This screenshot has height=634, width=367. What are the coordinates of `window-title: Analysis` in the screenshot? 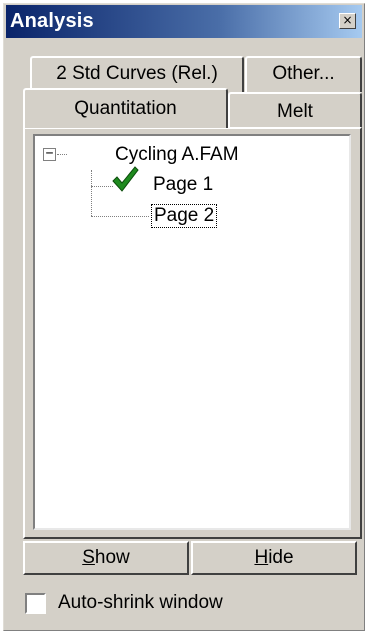 It's located at (52, 21).